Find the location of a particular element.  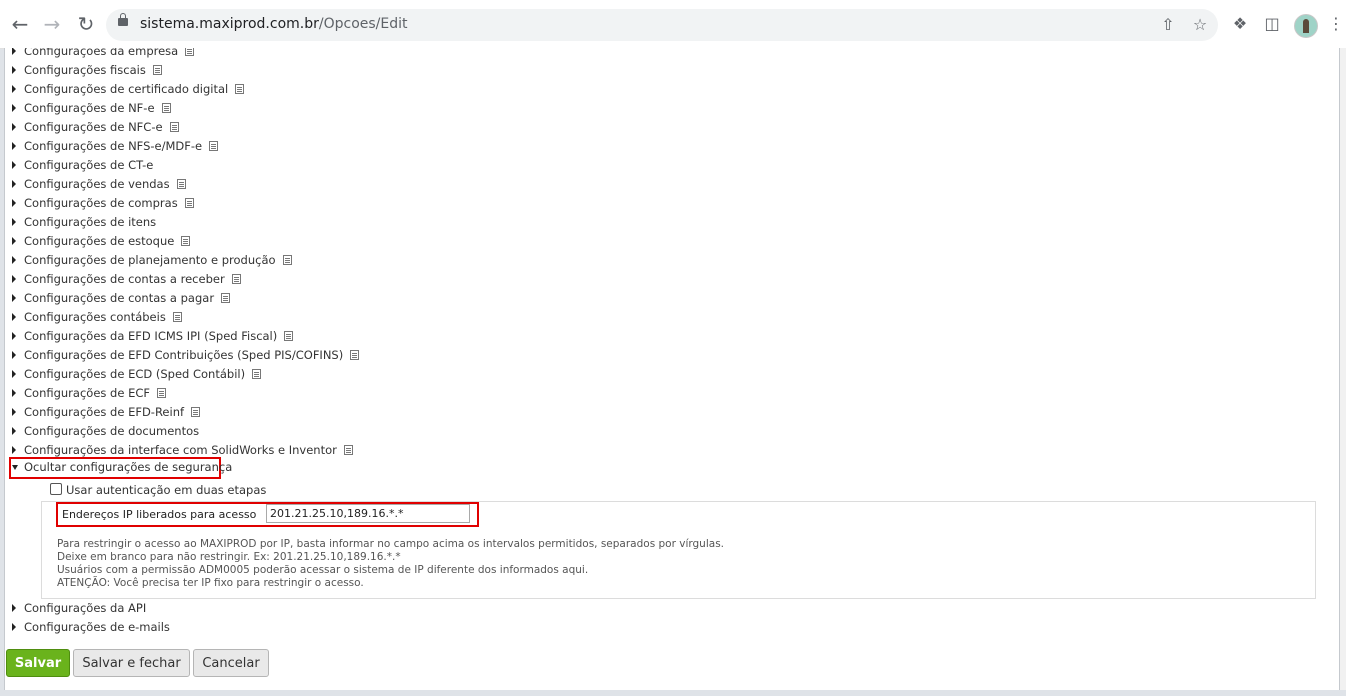

section-item: Configurações de contas a pagar is located at coordinates (121, 298).